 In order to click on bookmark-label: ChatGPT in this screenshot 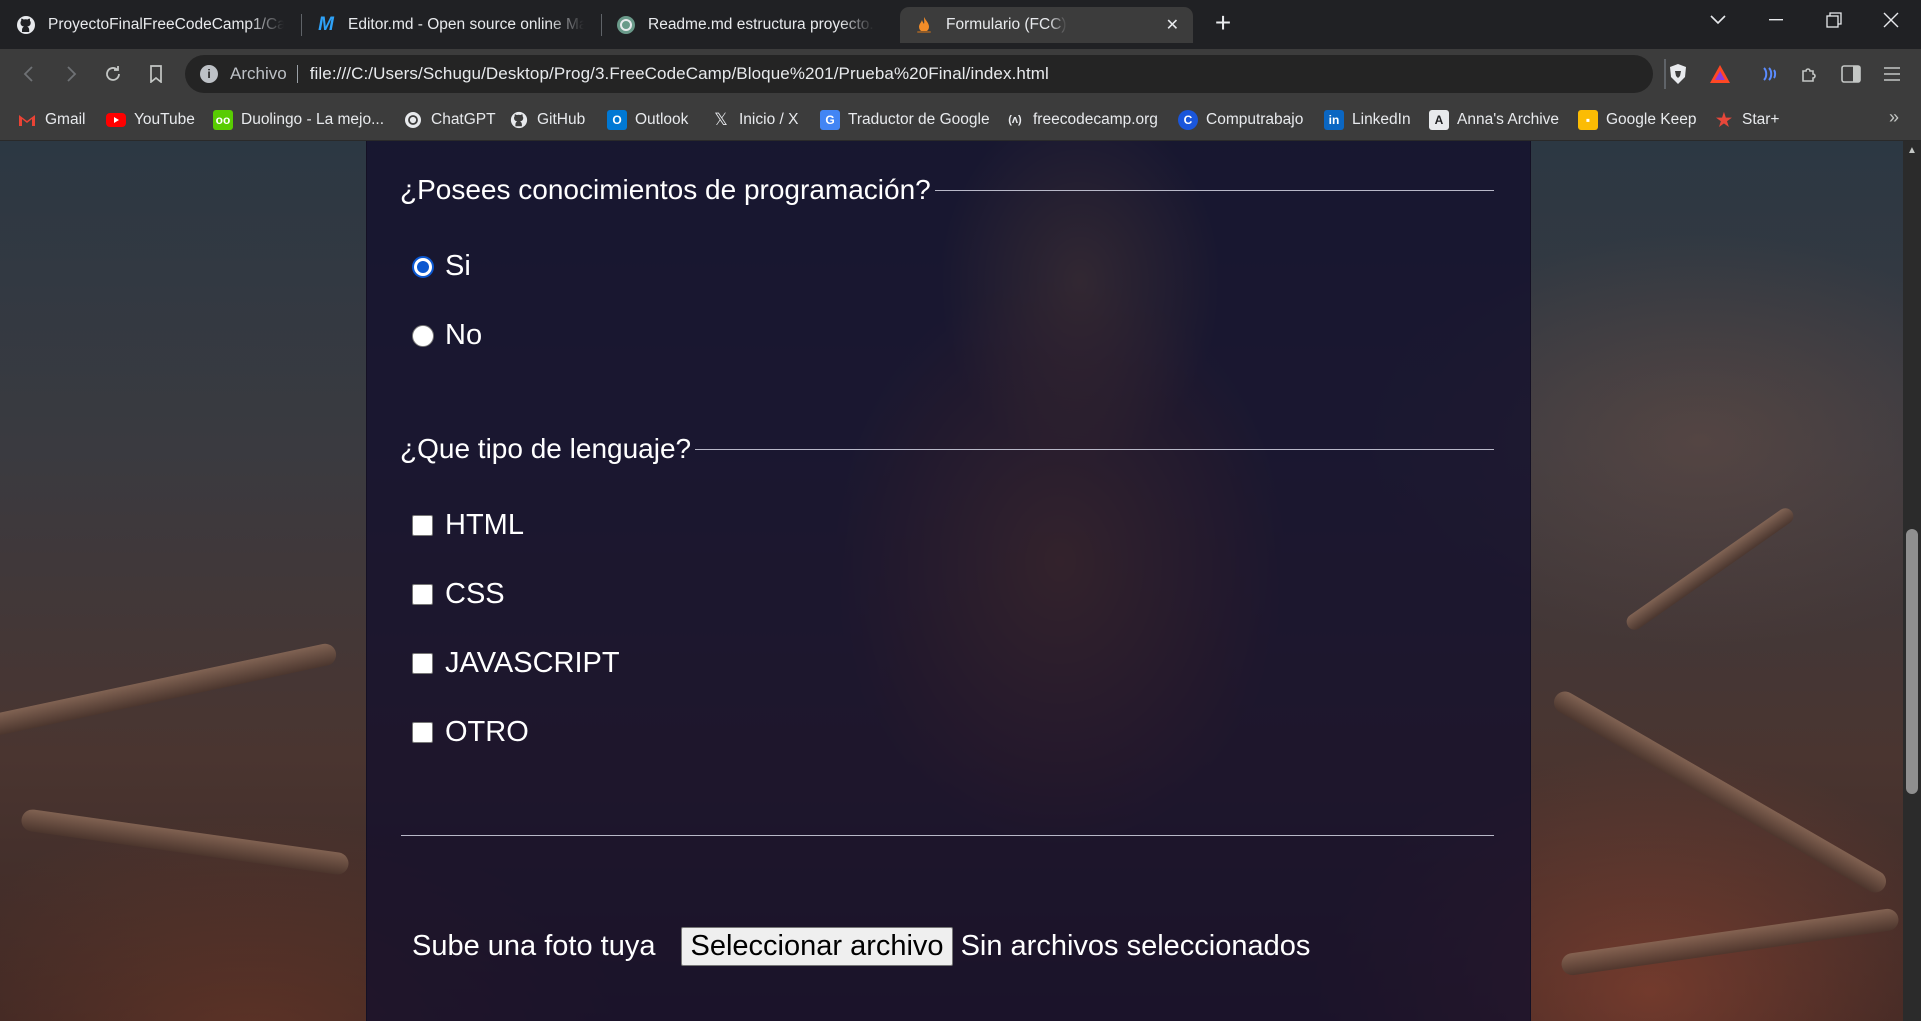, I will do `click(463, 119)`.